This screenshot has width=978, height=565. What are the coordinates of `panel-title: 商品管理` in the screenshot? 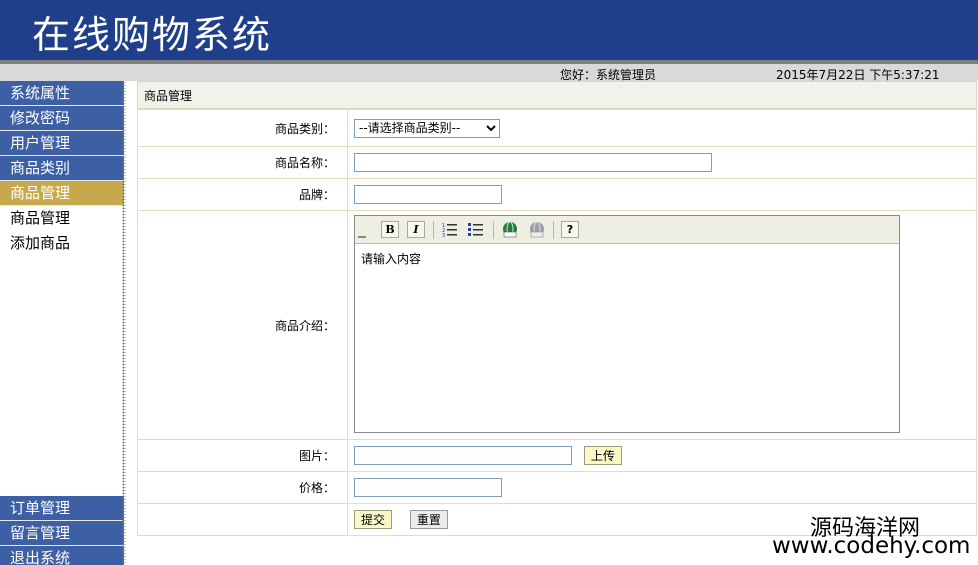 It's located at (557, 95).